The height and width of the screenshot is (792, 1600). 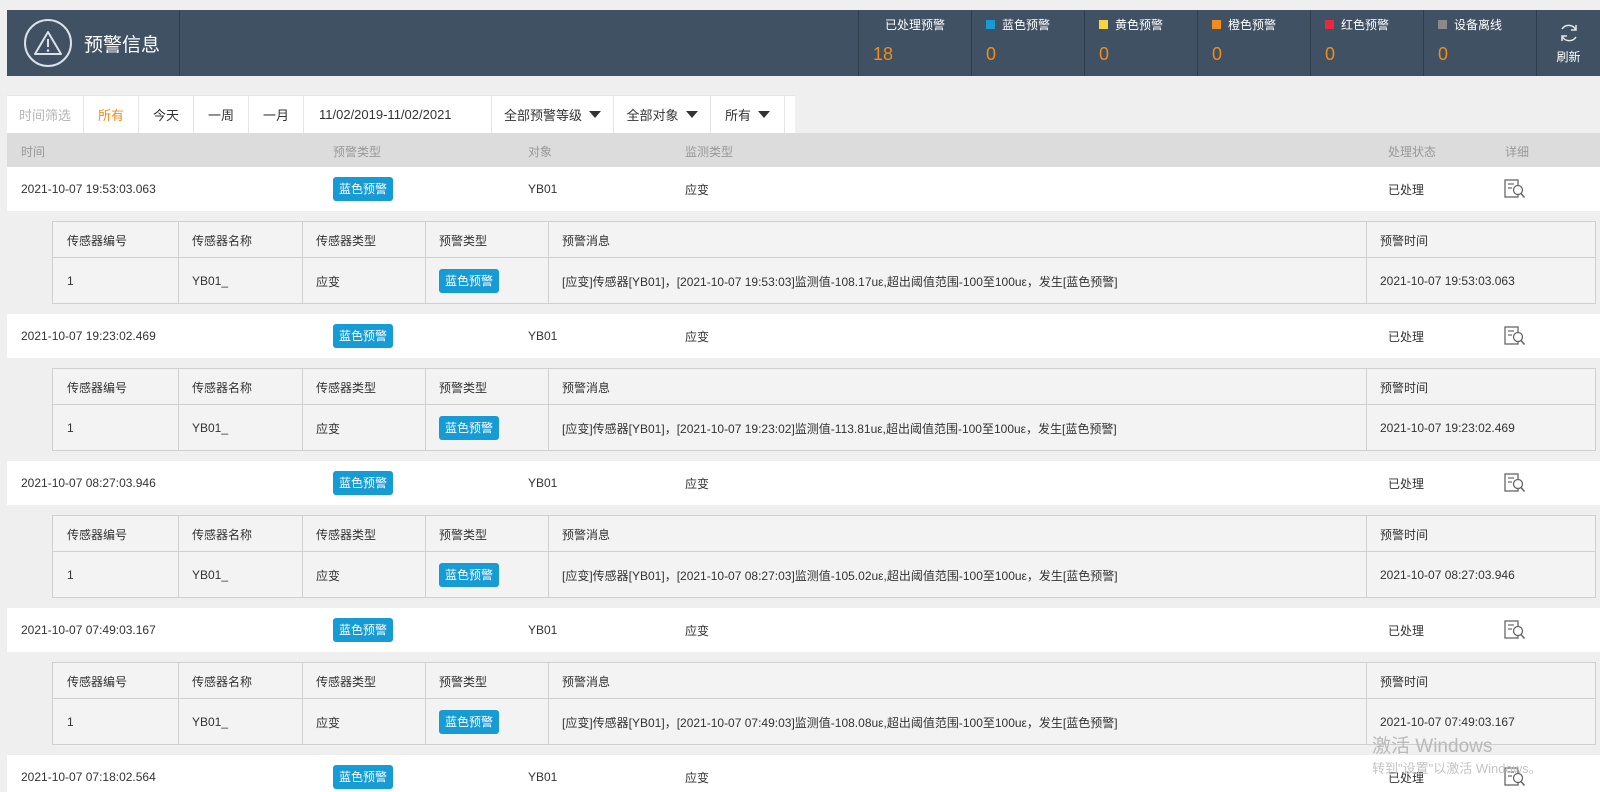 I want to click on object-dropdown-label: 全部对象, so click(x=652, y=115).